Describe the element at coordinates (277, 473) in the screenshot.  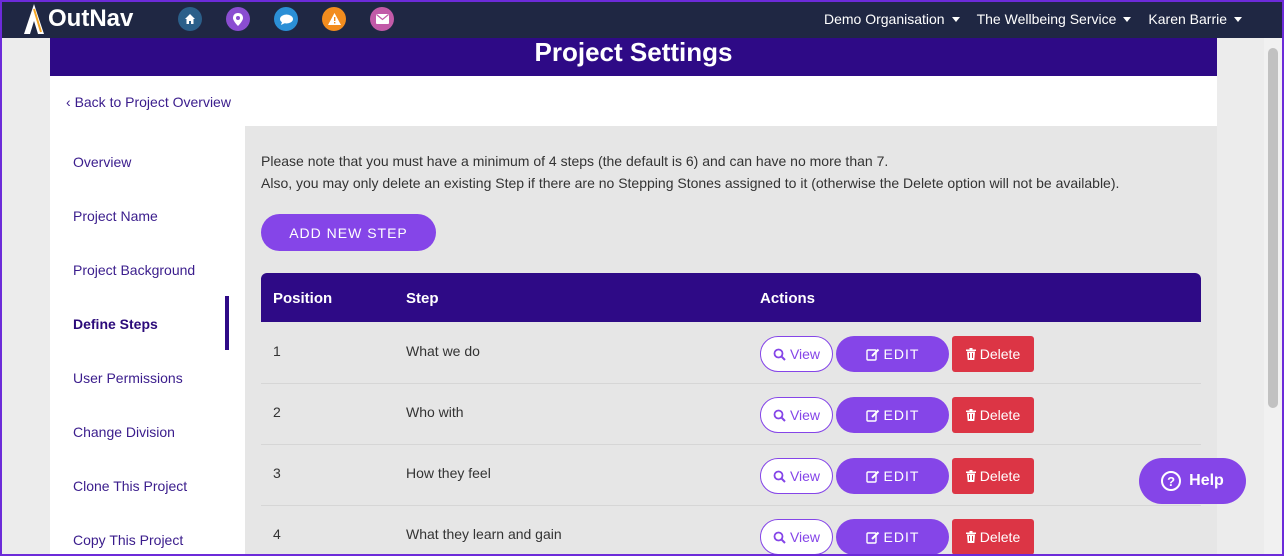
I see `row-position: 3` at that location.